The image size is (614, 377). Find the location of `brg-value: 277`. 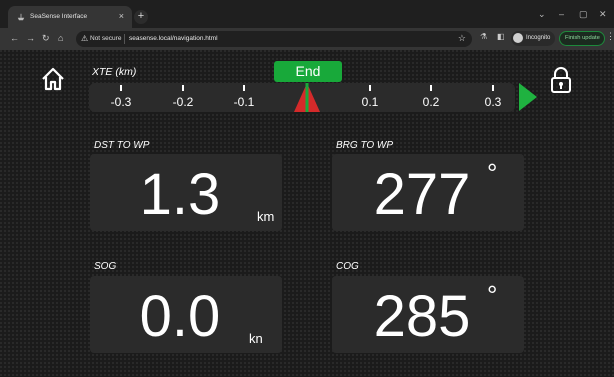

brg-value: 277 is located at coordinates (422, 194).